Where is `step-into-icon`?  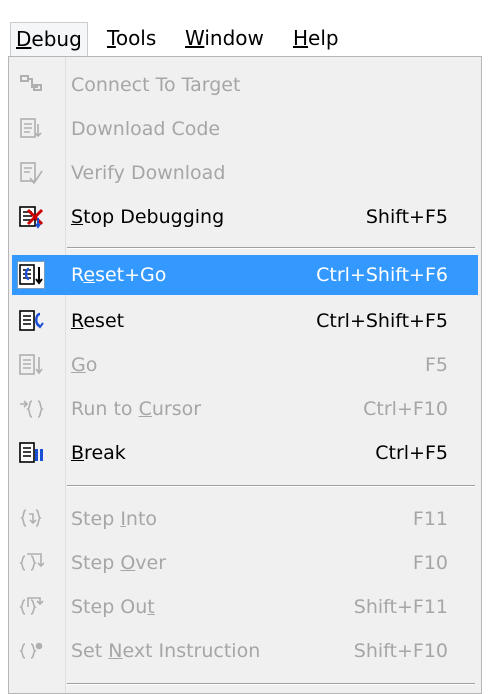 step-into-icon is located at coordinates (31, 519).